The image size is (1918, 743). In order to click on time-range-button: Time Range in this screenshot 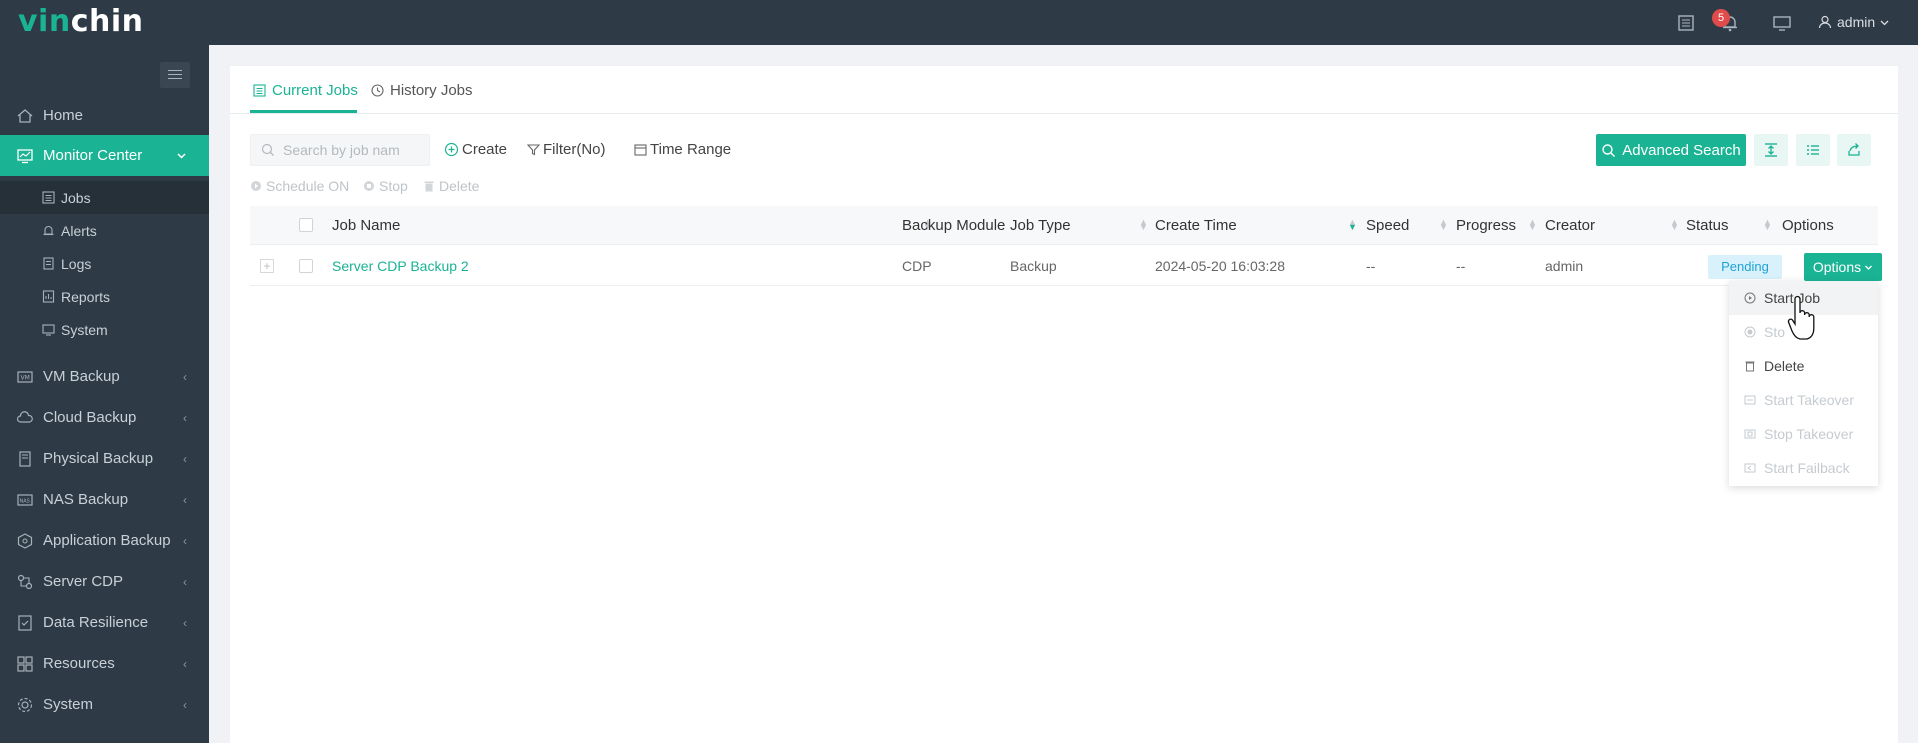, I will do `click(682, 149)`.